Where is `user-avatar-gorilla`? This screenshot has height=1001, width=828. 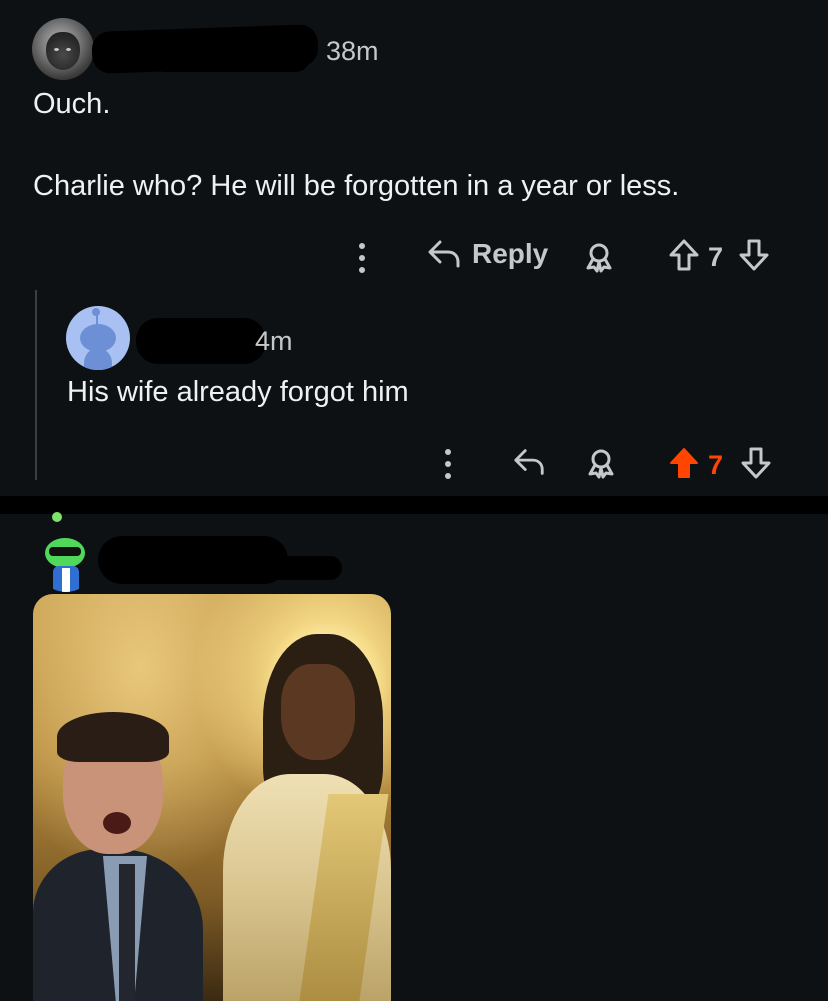 user-avatar-gorilla is located at coordinates (63, 49).